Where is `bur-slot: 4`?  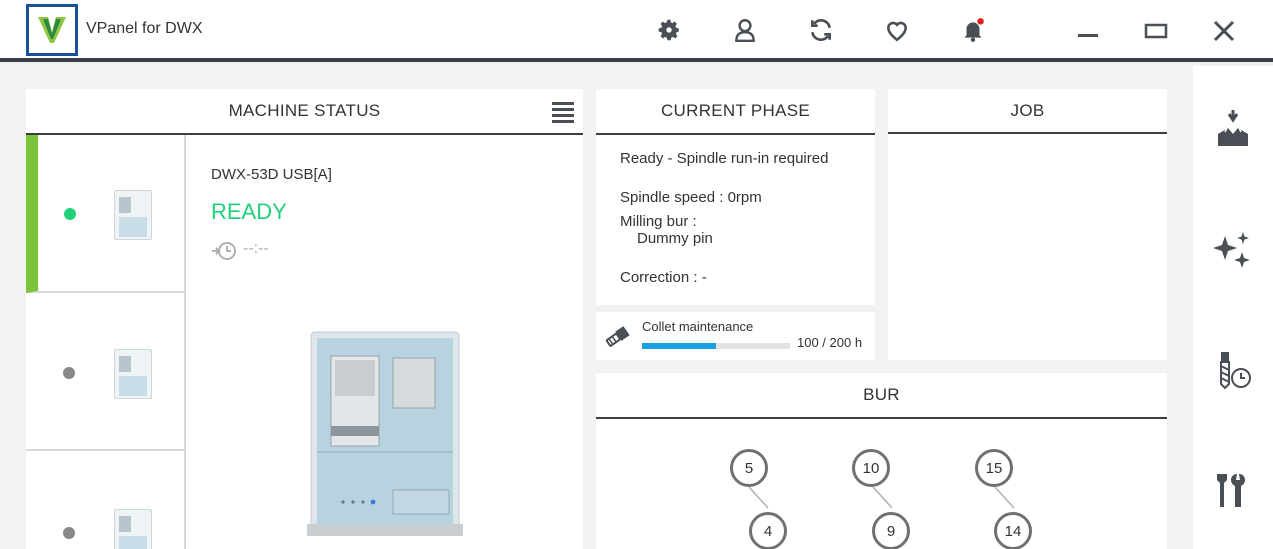 bur-slot: 4 is located at coordinates (768, 530).